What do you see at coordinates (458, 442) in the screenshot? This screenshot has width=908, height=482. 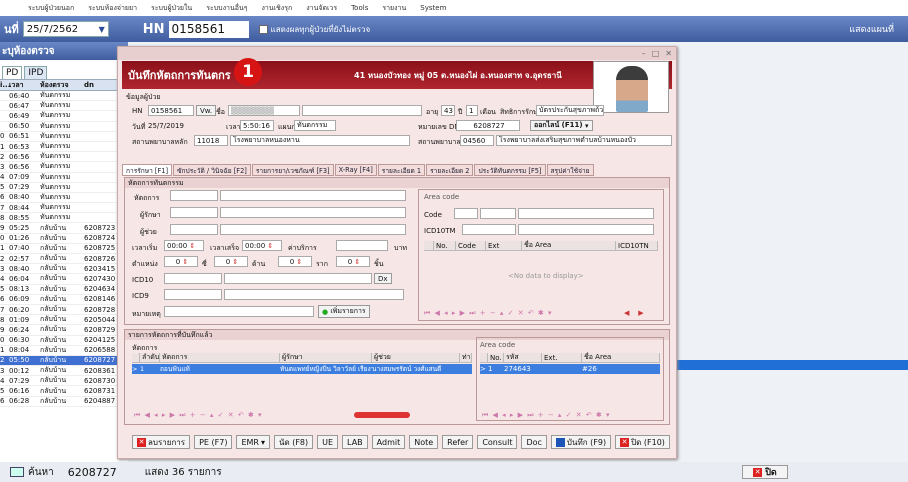 I see `refer-button: Refer` at bounding box center [458, 442].